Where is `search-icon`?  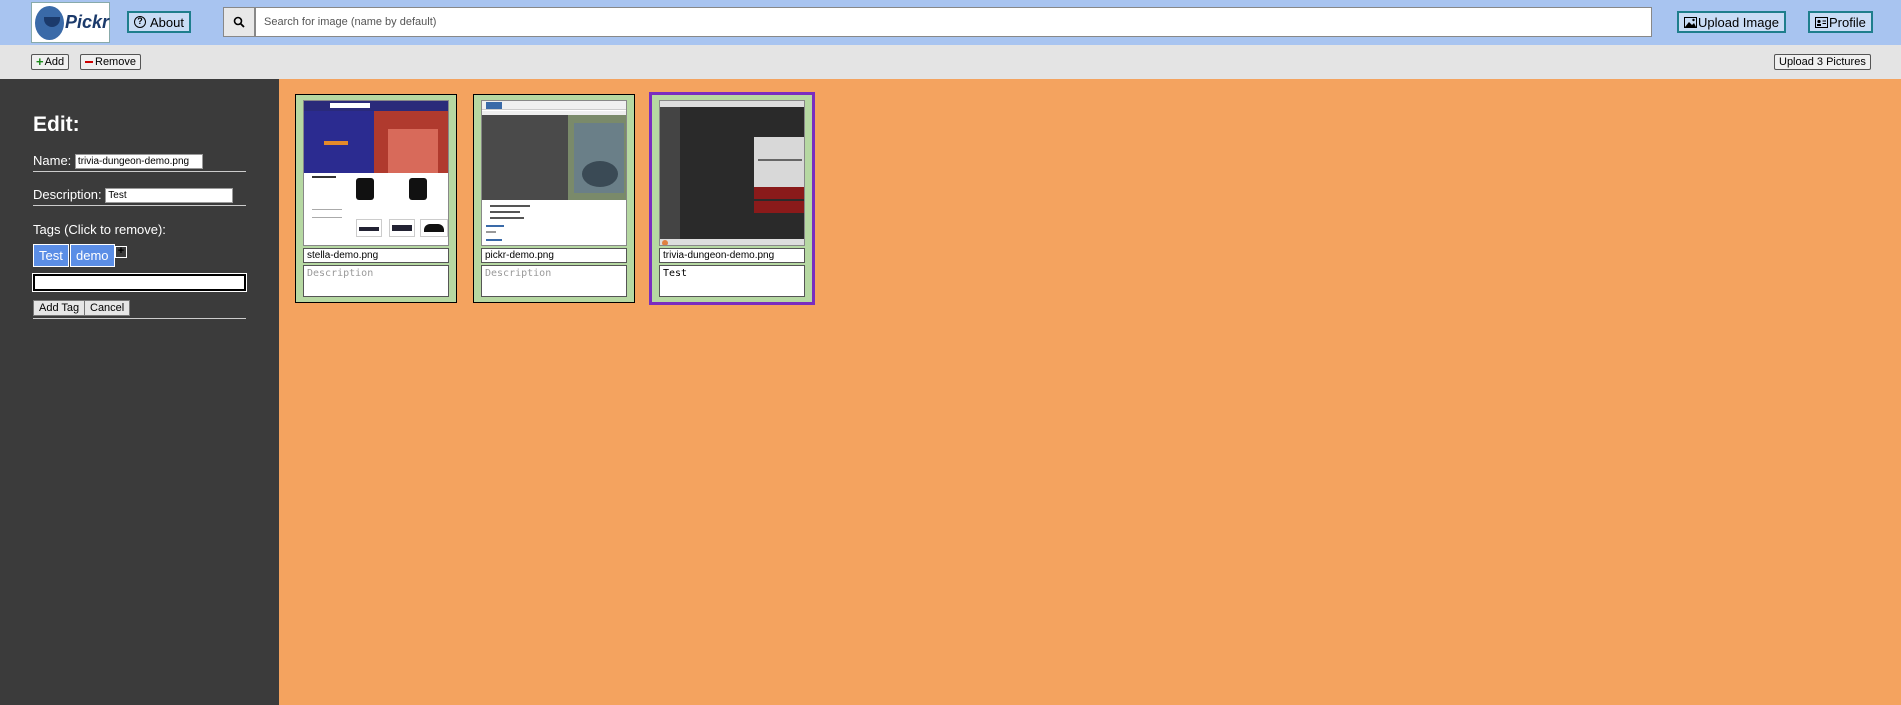
search-icon is located at coordinates (239, 22).